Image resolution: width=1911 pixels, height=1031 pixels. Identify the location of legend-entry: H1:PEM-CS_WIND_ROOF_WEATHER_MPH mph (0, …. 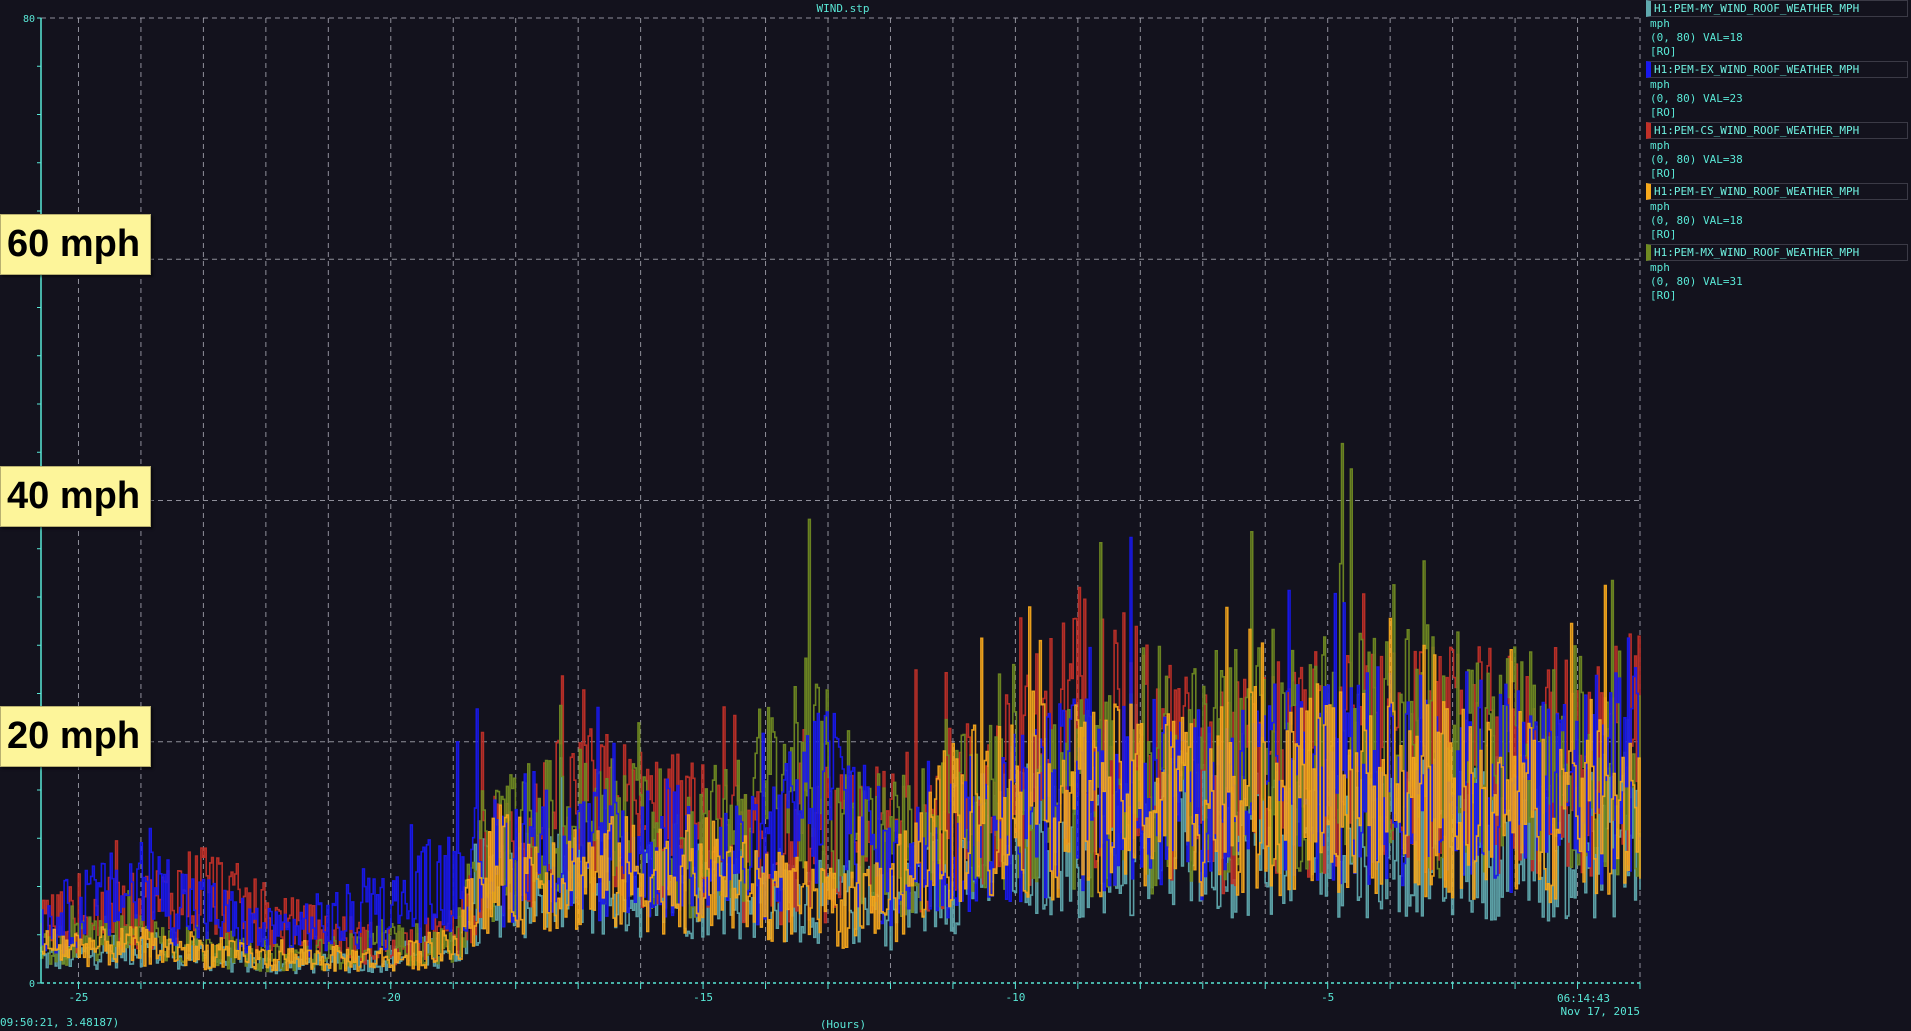
(1777, 151).